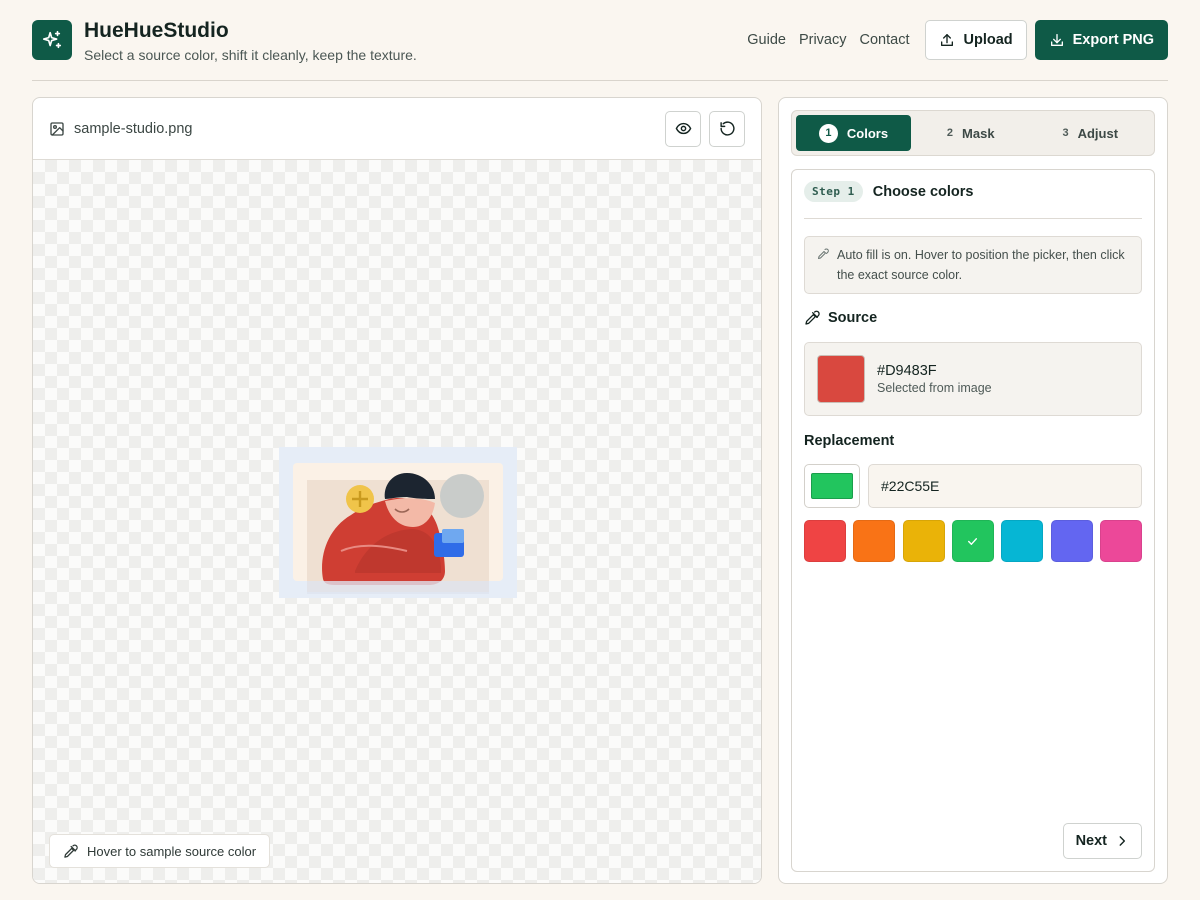  Describe the element at coordinates (57, 128) in the screenshot. I see `image-file-icon` at that location.